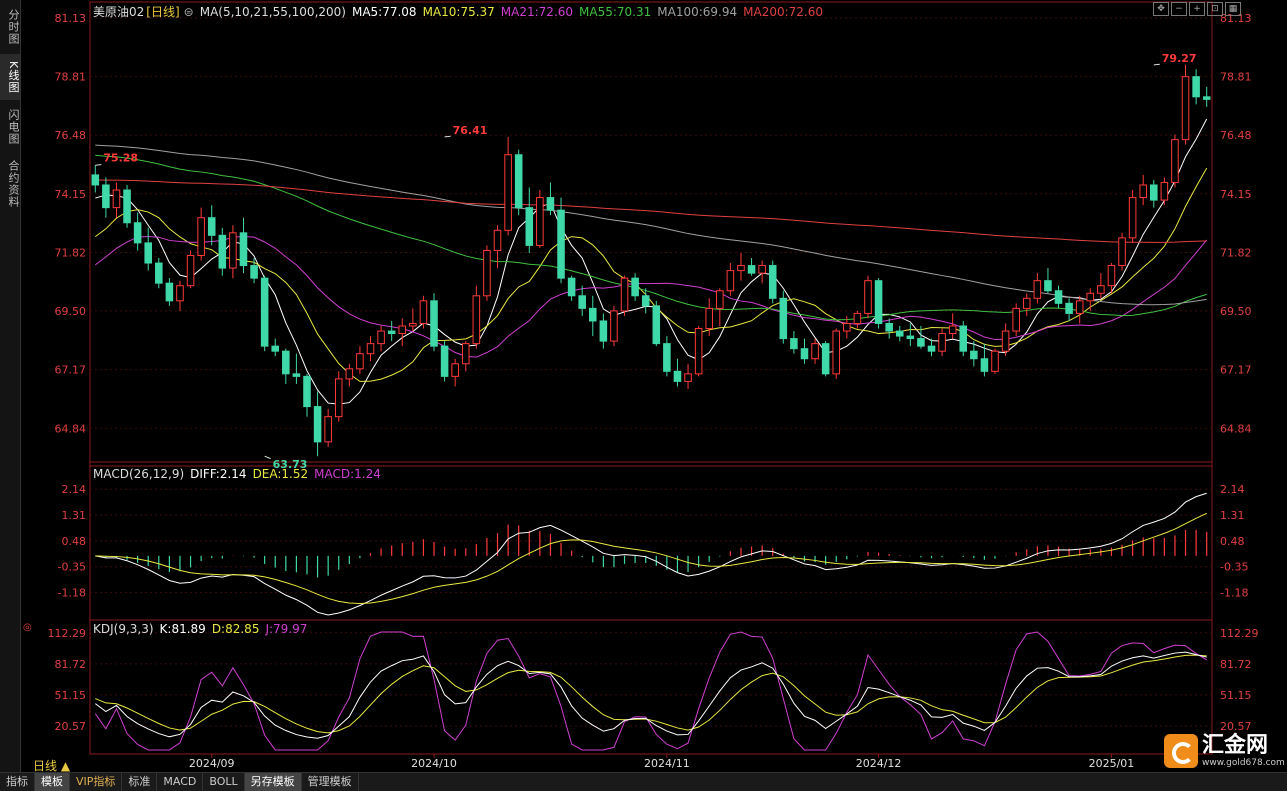  Describe the element at coordinates (1112, 763) in the screenshot. I see `date-label: 2025/01` at that location.